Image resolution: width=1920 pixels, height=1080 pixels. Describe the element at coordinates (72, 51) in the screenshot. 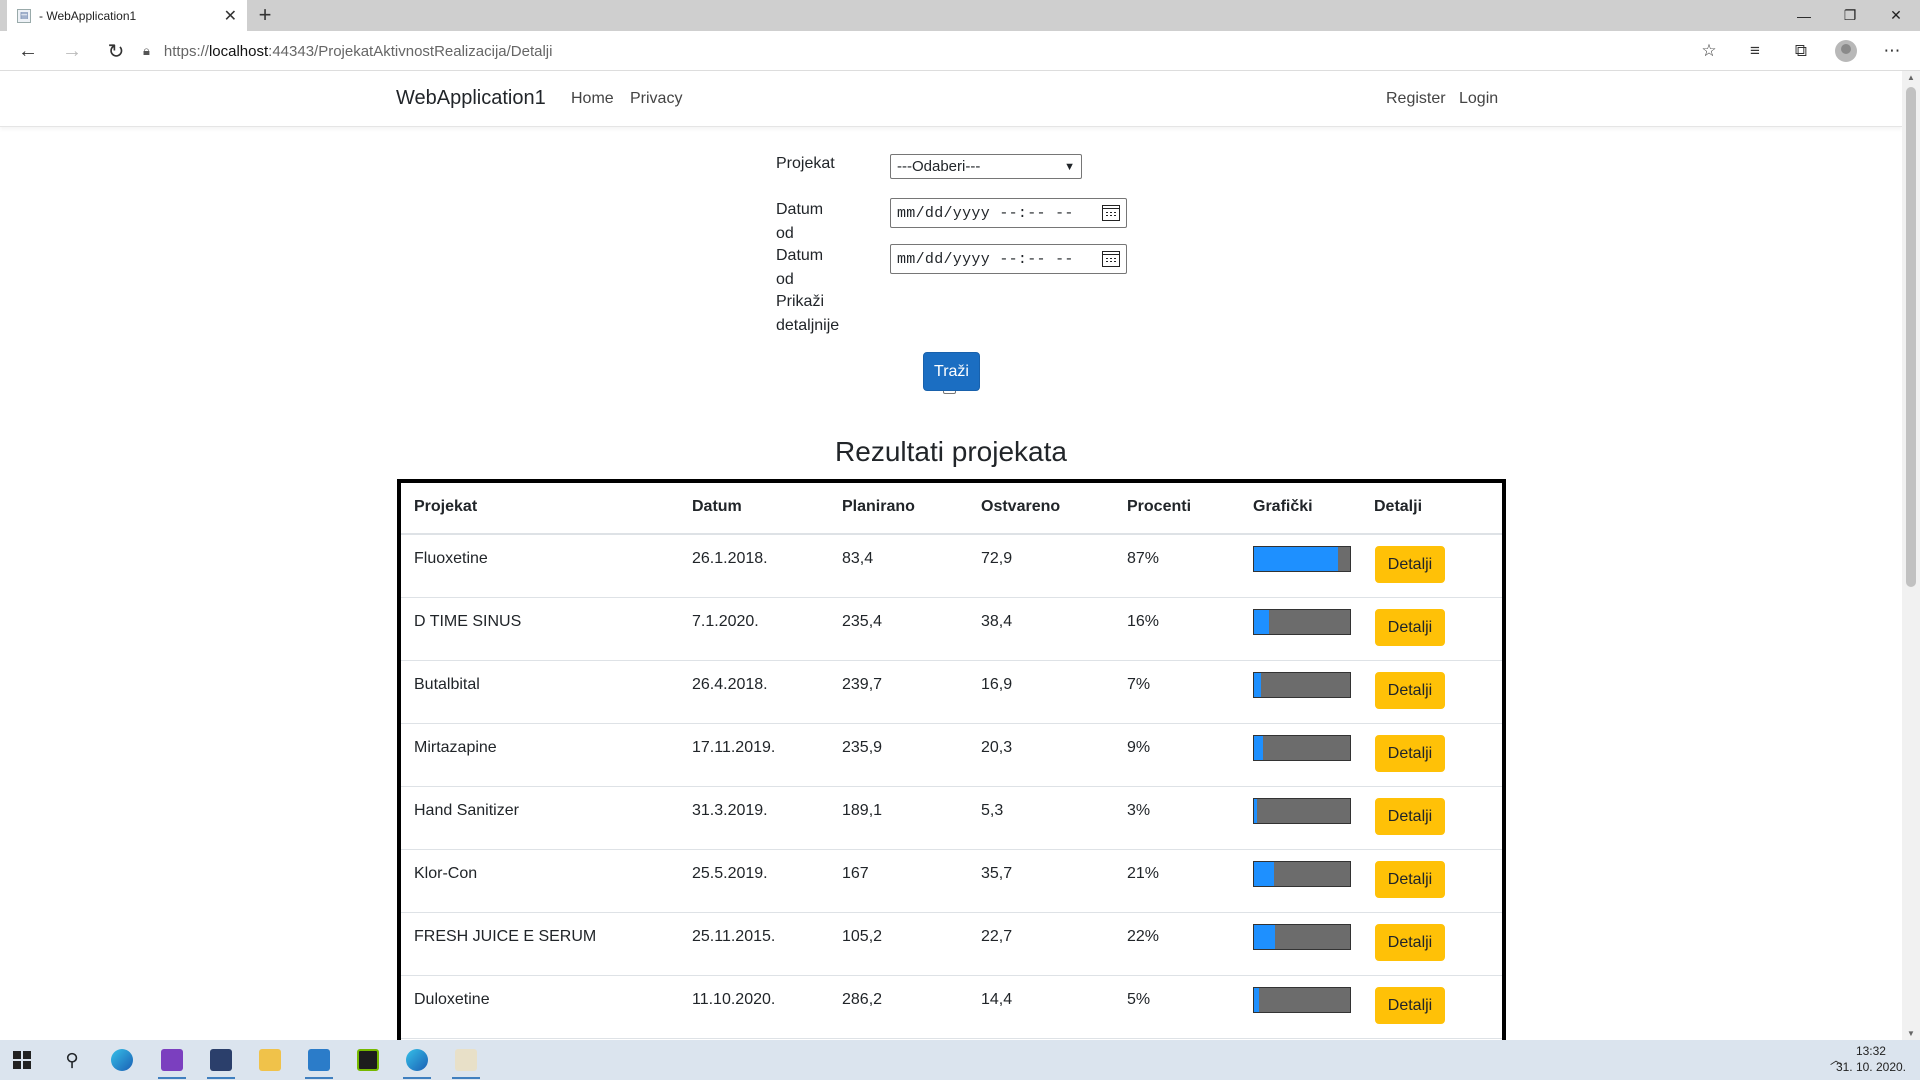

I see `forward-icon: →` at that location.